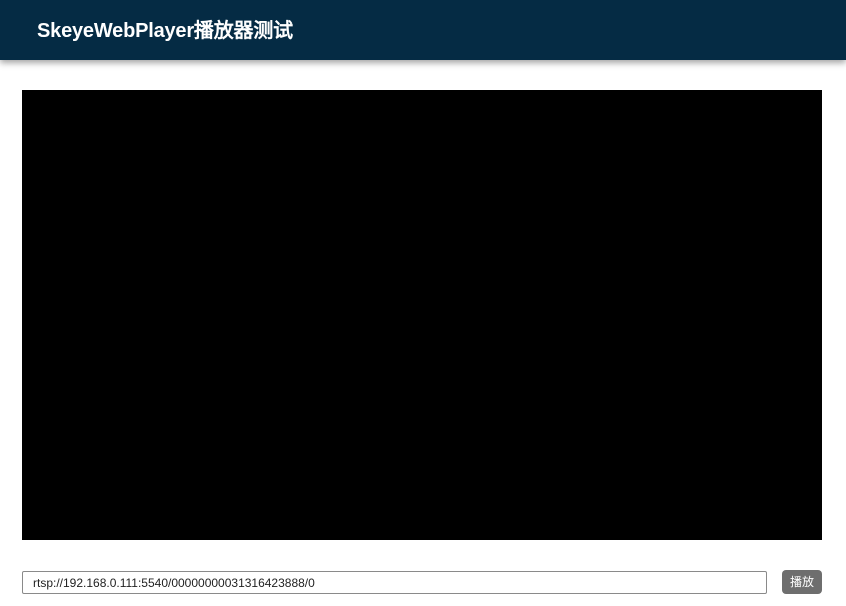 The width and height of the screenshot is (846, 606). I want to click on app-header: SkeyeWebPlayer播放器测试, so click(423, 30).